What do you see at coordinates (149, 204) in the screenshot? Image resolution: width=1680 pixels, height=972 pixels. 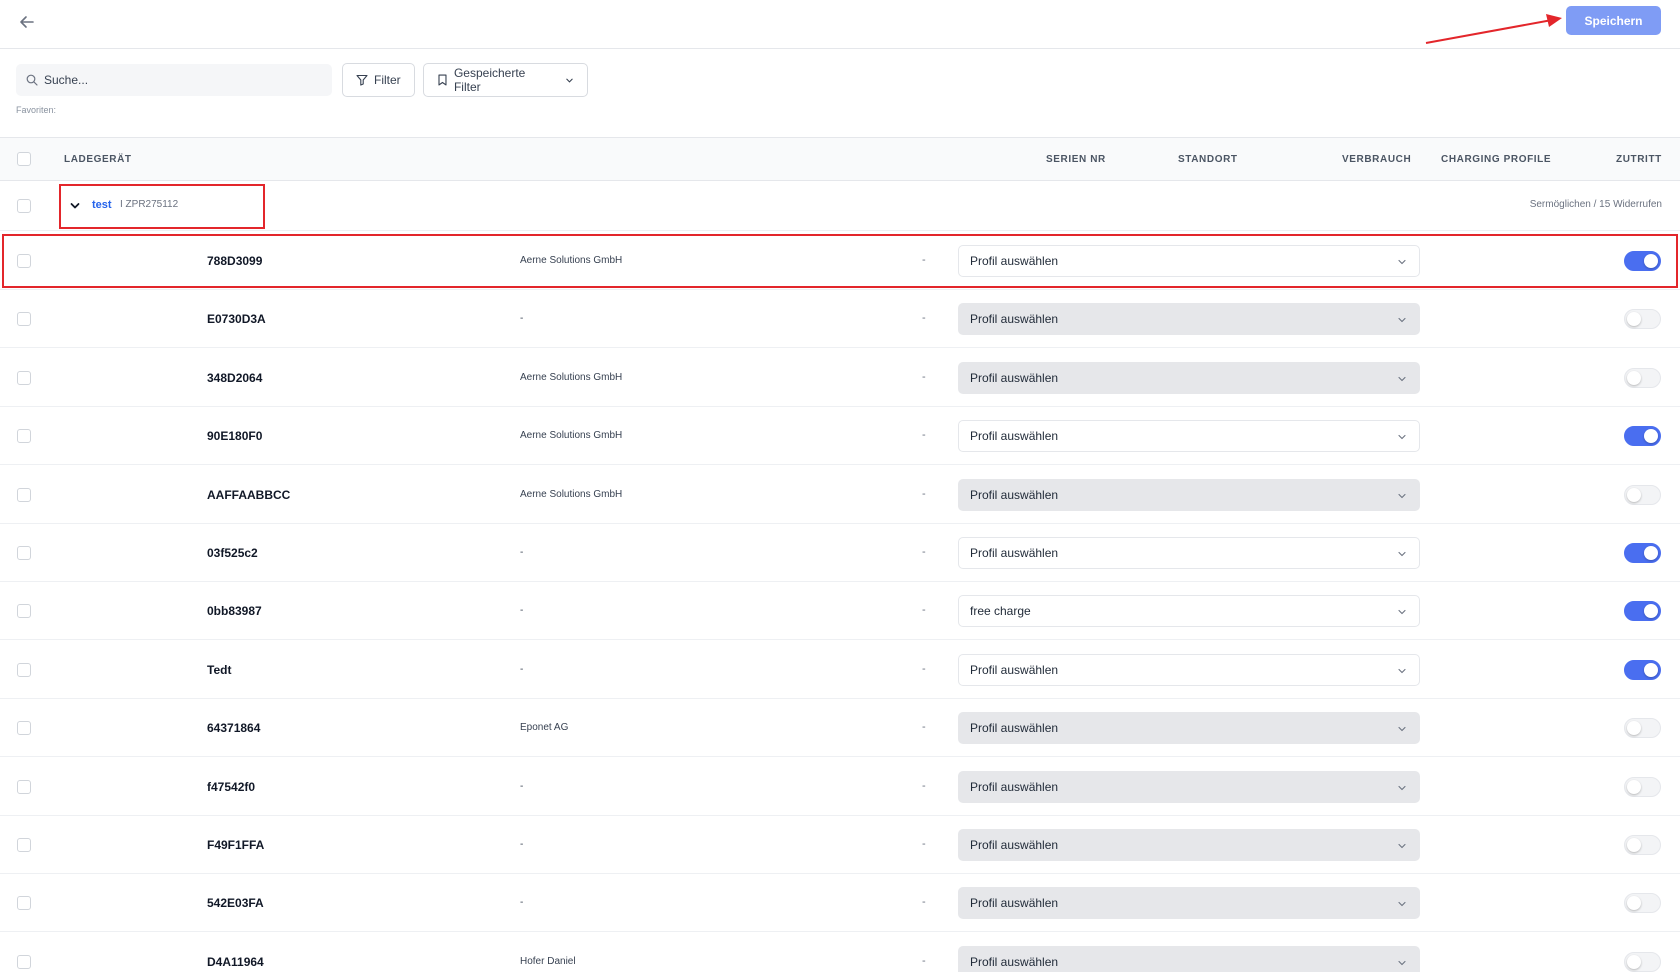 I see `group-id: I ZPR275112` at bounding box center [149, 204].